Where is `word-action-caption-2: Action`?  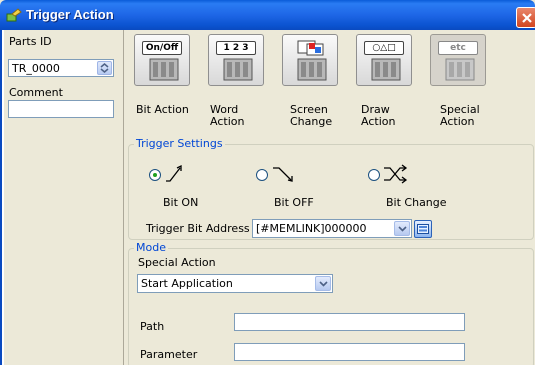 word-action-caption-2: Action is located at coordinates (227, 121).